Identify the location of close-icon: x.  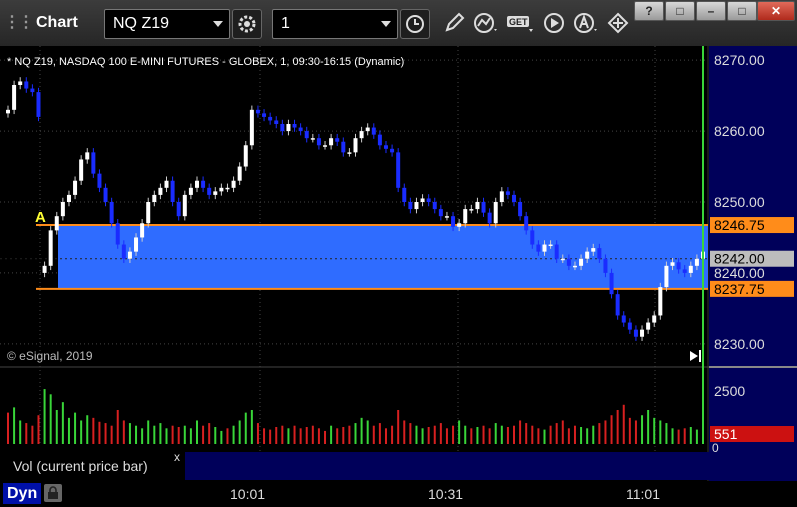
(177, 457).